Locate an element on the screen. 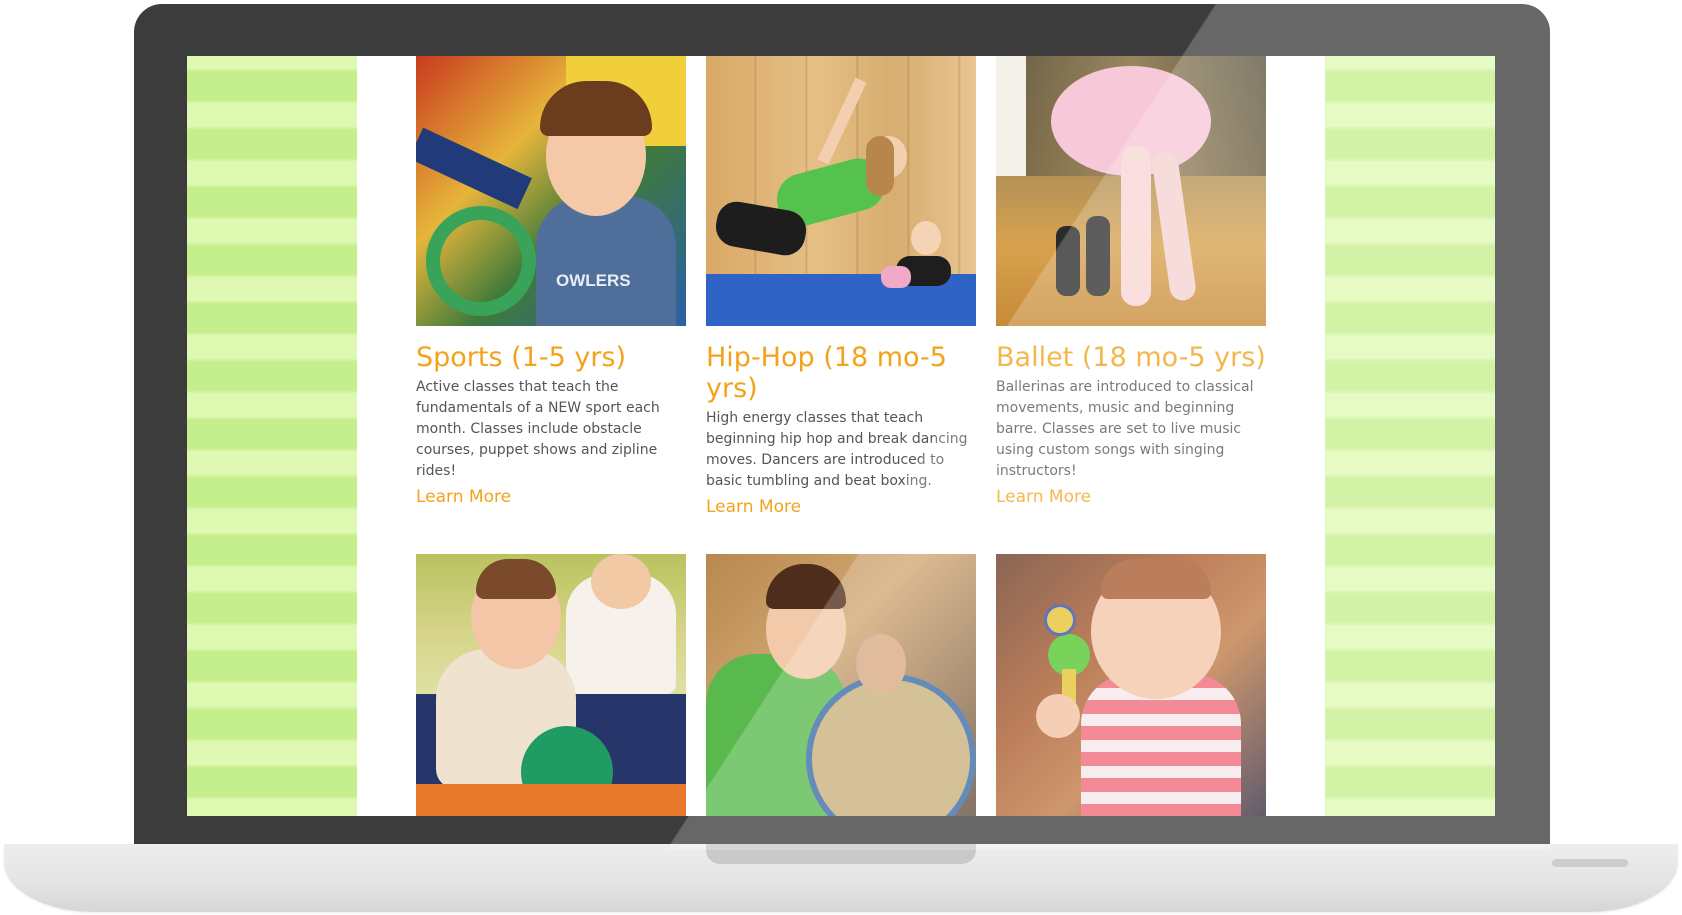 Image resolution: width=1682 pixels, height=915 pixels. class-card-baby-play is located at coordinates (551, 685).